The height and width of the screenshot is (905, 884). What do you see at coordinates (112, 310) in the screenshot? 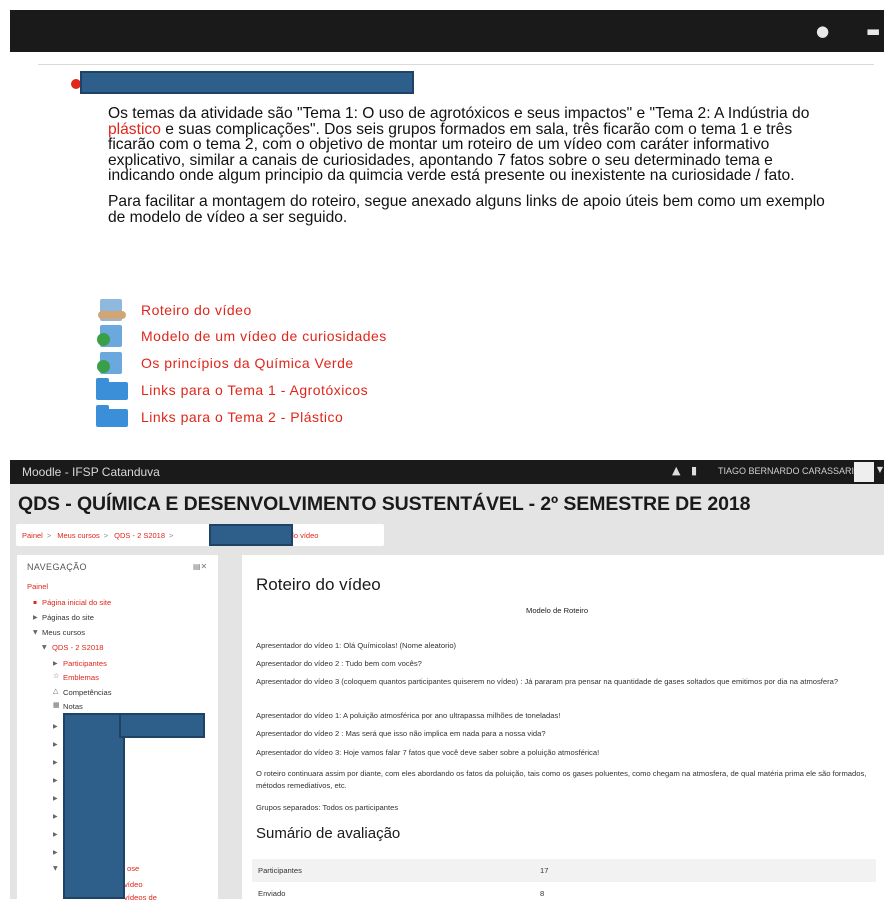
I see `assignment-icon` at bounding box center [112, 310].